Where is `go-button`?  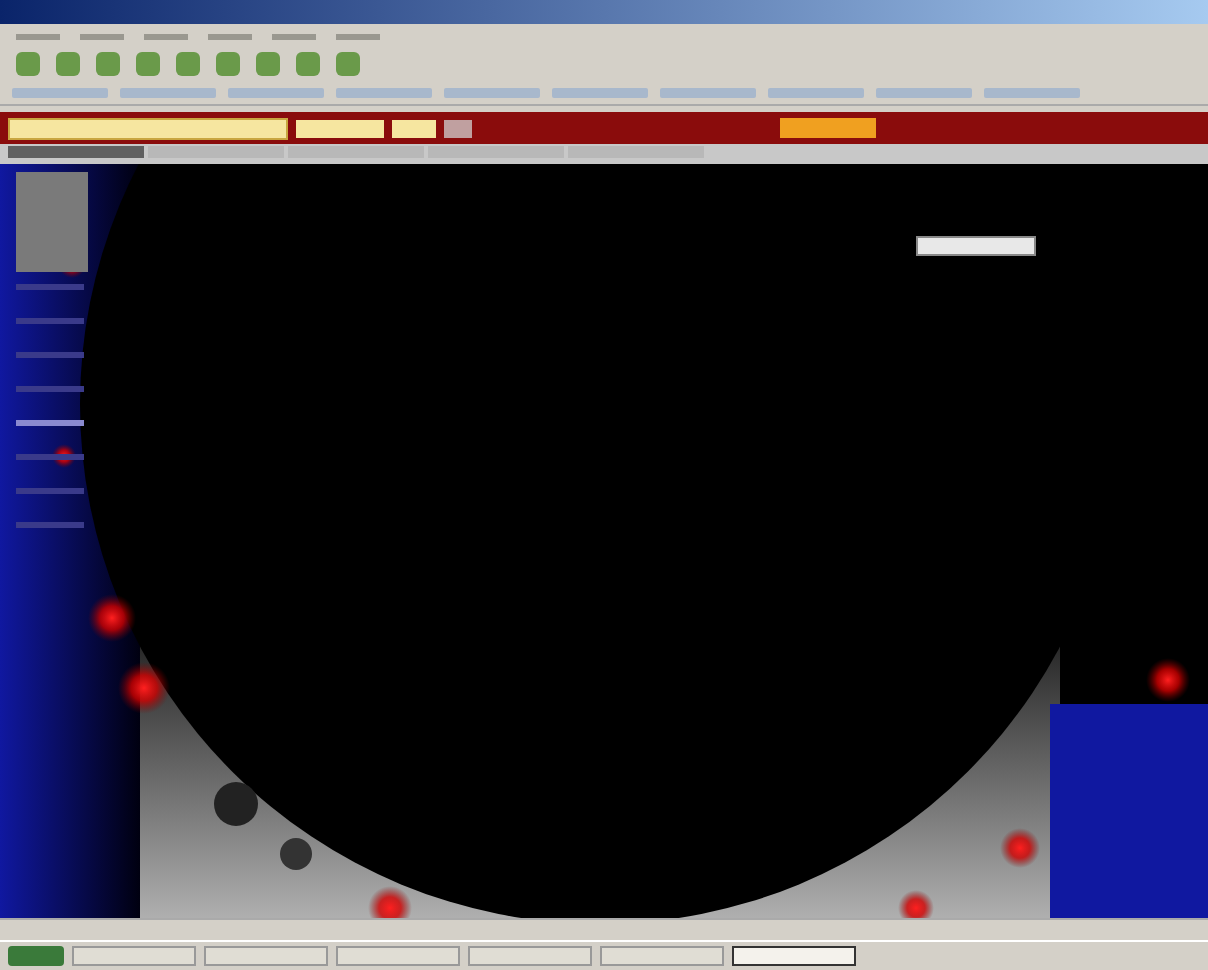
go-button is located at coordinates (458, 128).